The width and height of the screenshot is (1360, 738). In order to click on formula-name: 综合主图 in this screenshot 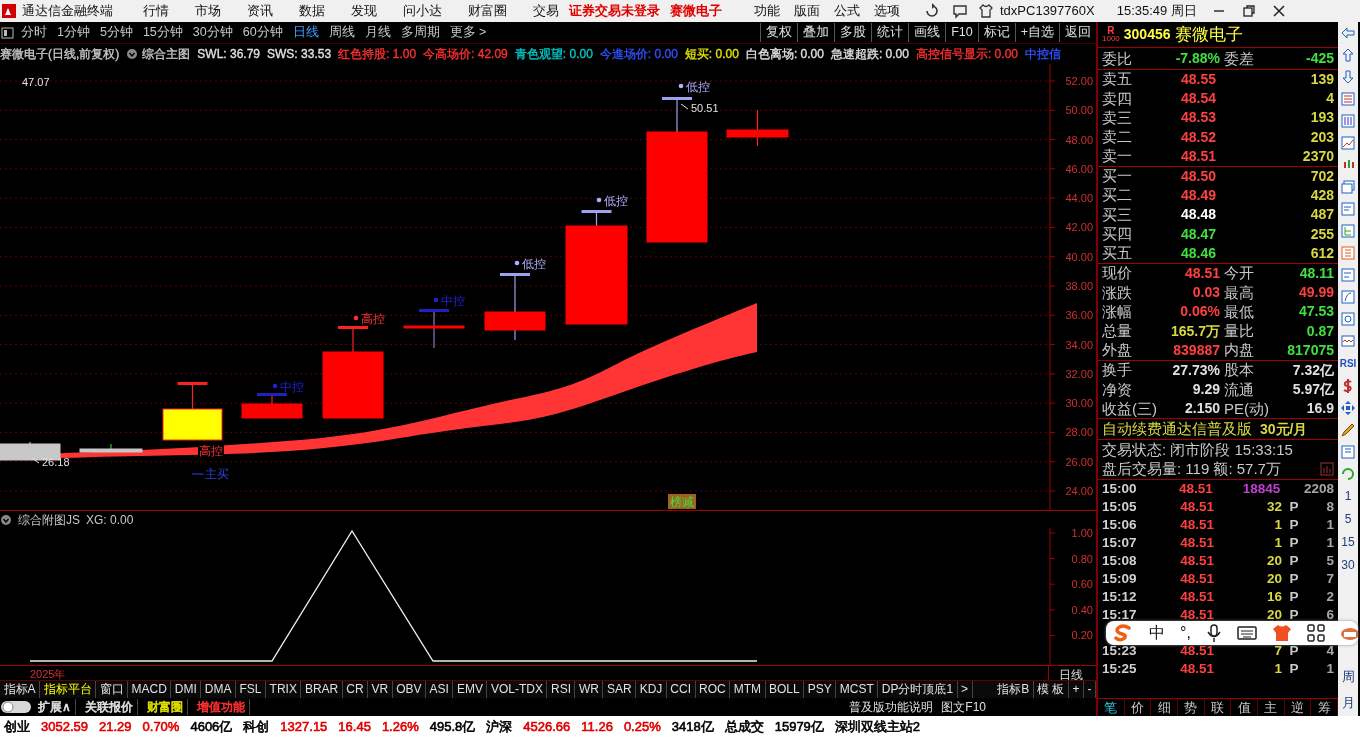, I will do `click(166, 54)`.